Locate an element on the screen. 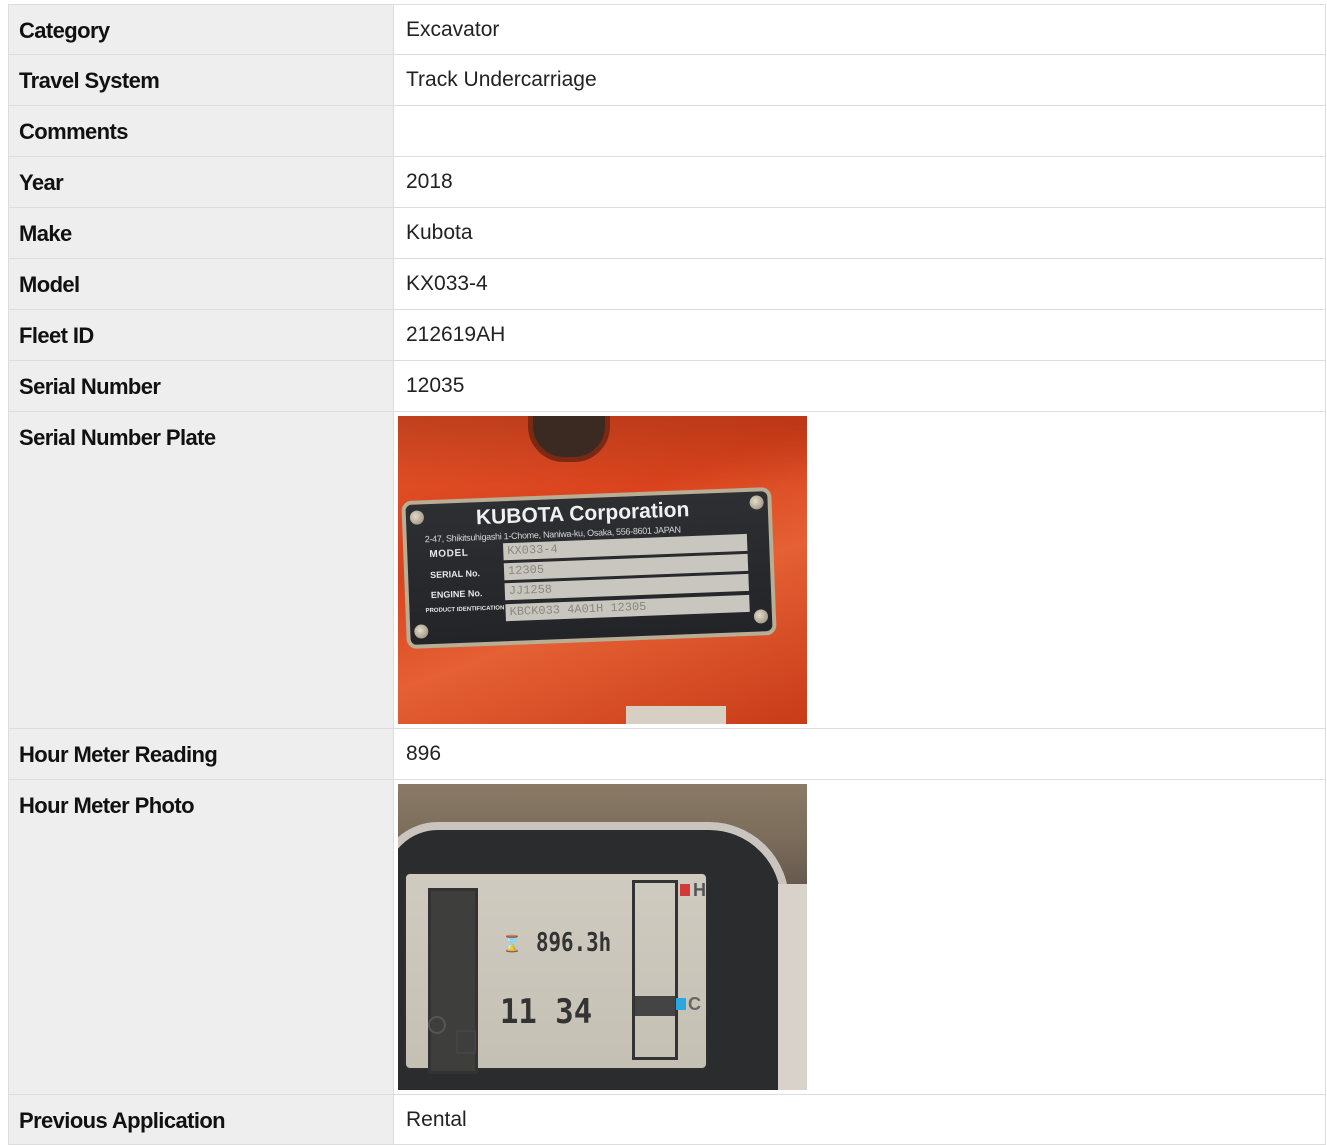 This screenshot has height=1145, width=1327. label-fleet-id: Fleet ID is located at coordinates (201, 335).